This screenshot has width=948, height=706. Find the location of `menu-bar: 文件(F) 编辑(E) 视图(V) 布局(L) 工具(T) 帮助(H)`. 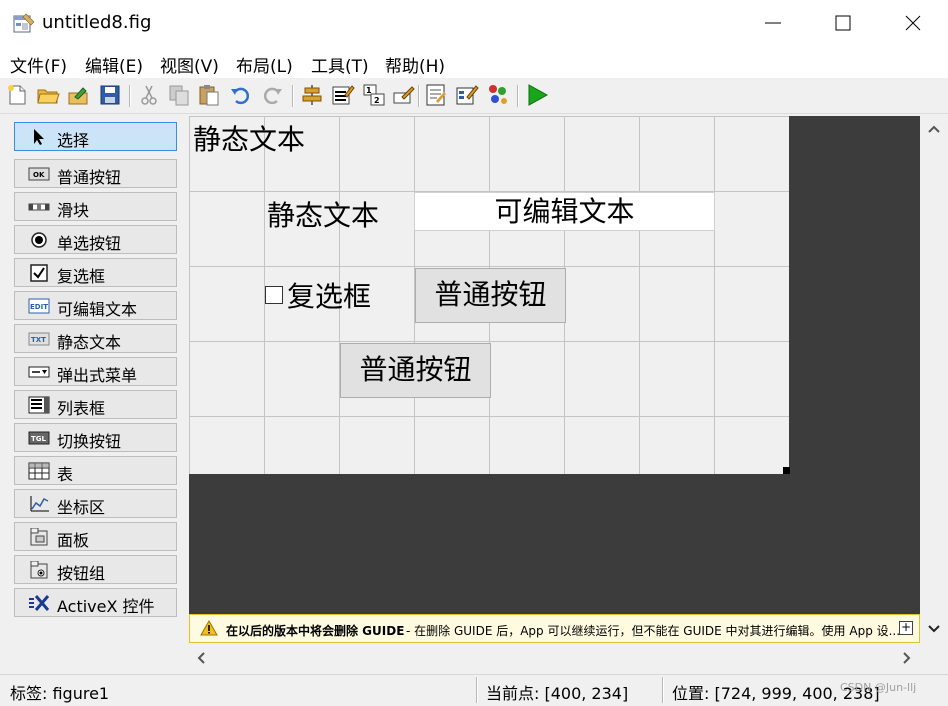

menu-bar: 文件(F) 编辑(E) 视图(V) 布局(L) 工具(T) 帮助(H) is located at coordinates (474, 62).